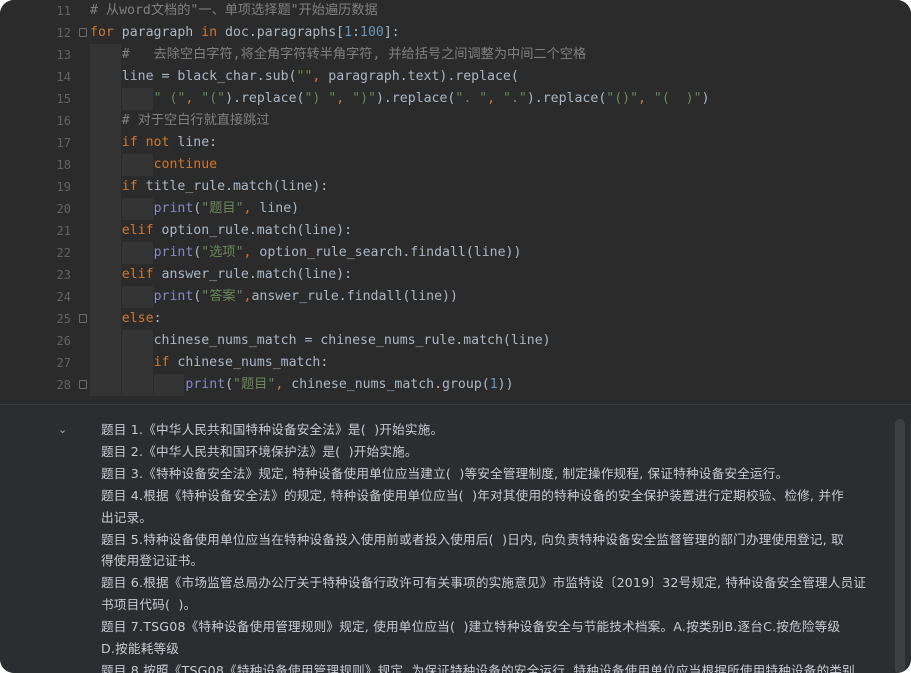 This screenshot has height=673, width=911. I want to click on code-line: 24 print("答案",answer_rule.findall(line)), so click(455, 297).